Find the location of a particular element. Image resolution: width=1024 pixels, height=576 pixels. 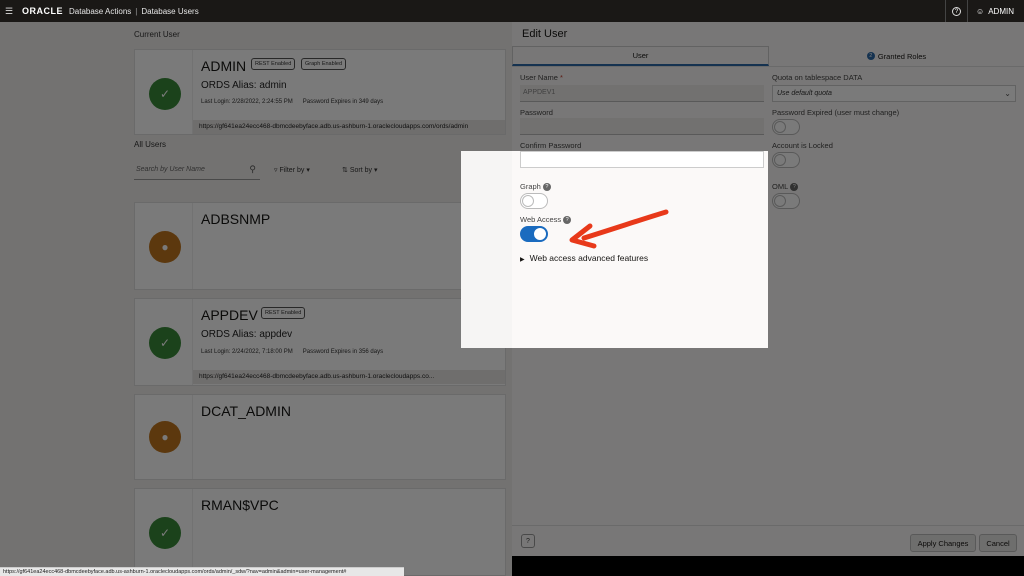

password-expires: Password Expires in 349 days is located at coordinates (343, 102).